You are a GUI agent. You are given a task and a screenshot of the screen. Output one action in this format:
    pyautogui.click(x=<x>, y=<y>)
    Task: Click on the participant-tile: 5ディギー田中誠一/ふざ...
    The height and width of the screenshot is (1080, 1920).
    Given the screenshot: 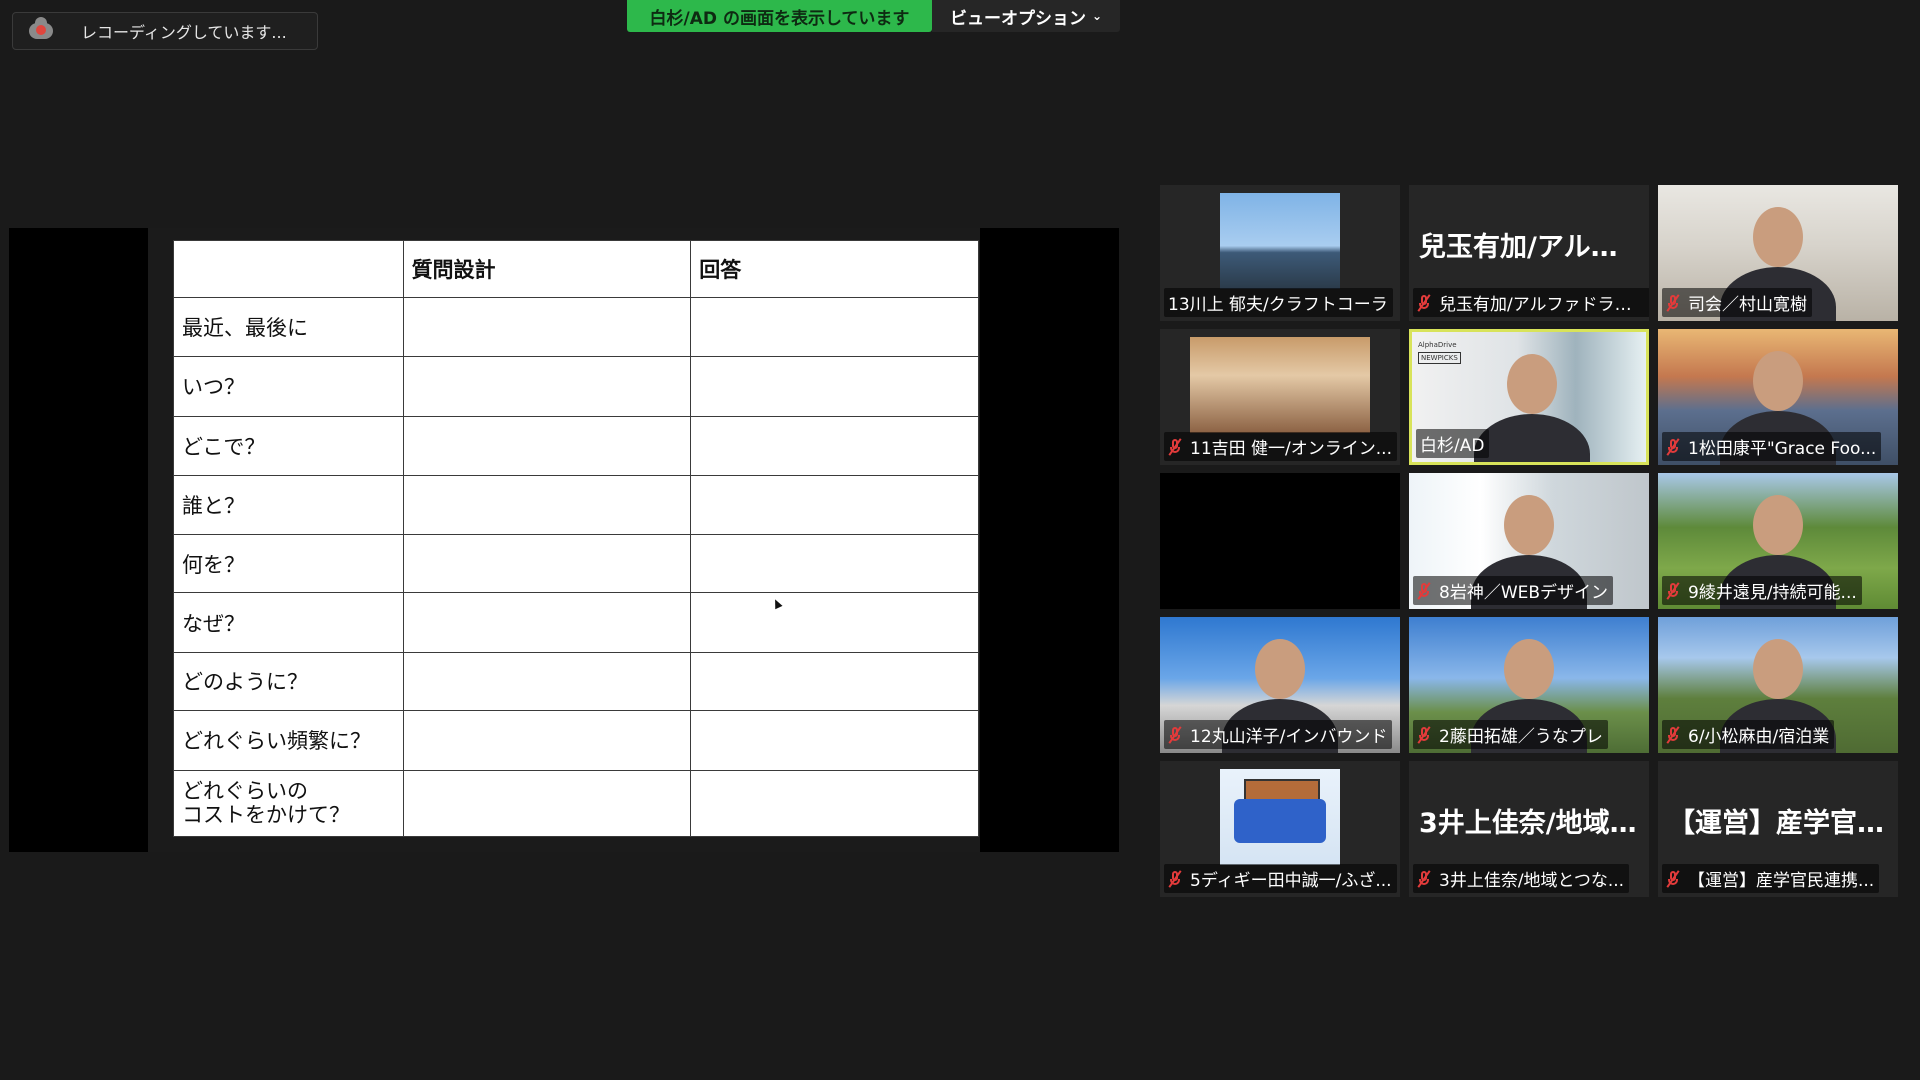 What is the action you would take?
    pyautogui.click(x=1280, y=829)
    